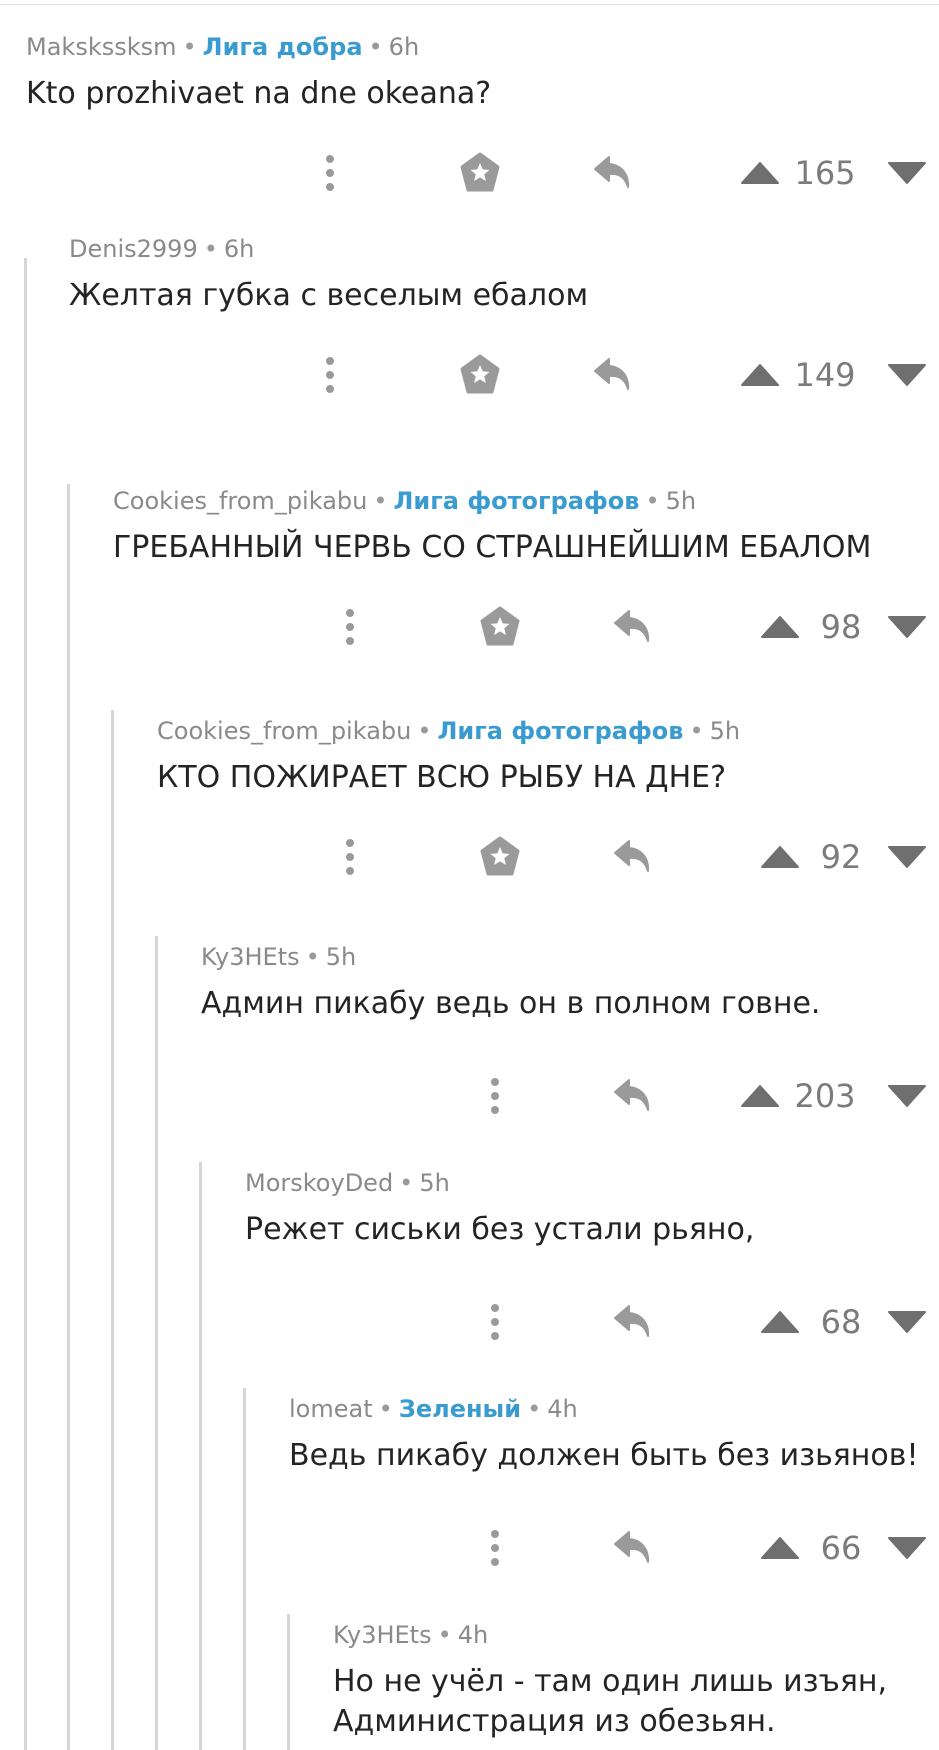 The width and height of the screenshot is (939, 1750). What do you see at coordinates (841, 857) in the screenshot?
I see `comment-score: 92` at bounding box center [841, 857].